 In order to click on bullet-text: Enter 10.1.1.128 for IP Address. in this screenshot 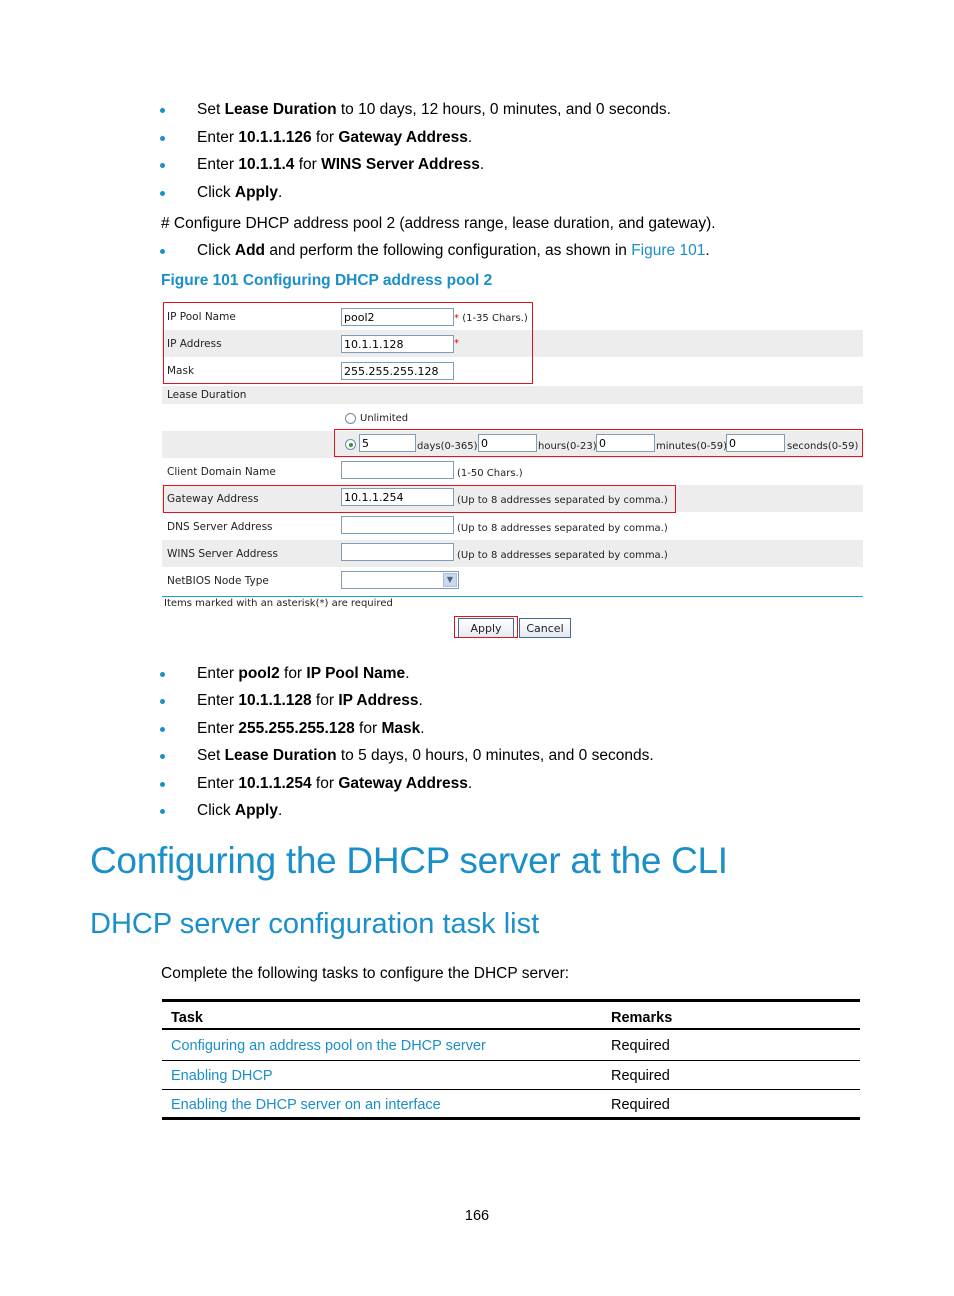, I will do `click(310, 701)`.